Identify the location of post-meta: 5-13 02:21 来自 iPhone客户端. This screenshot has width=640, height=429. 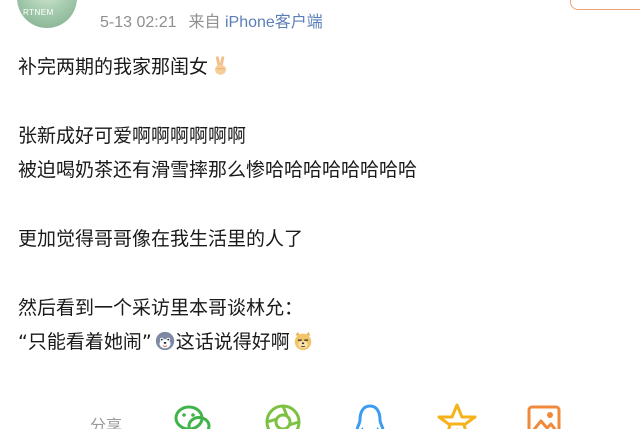
(211, 20).